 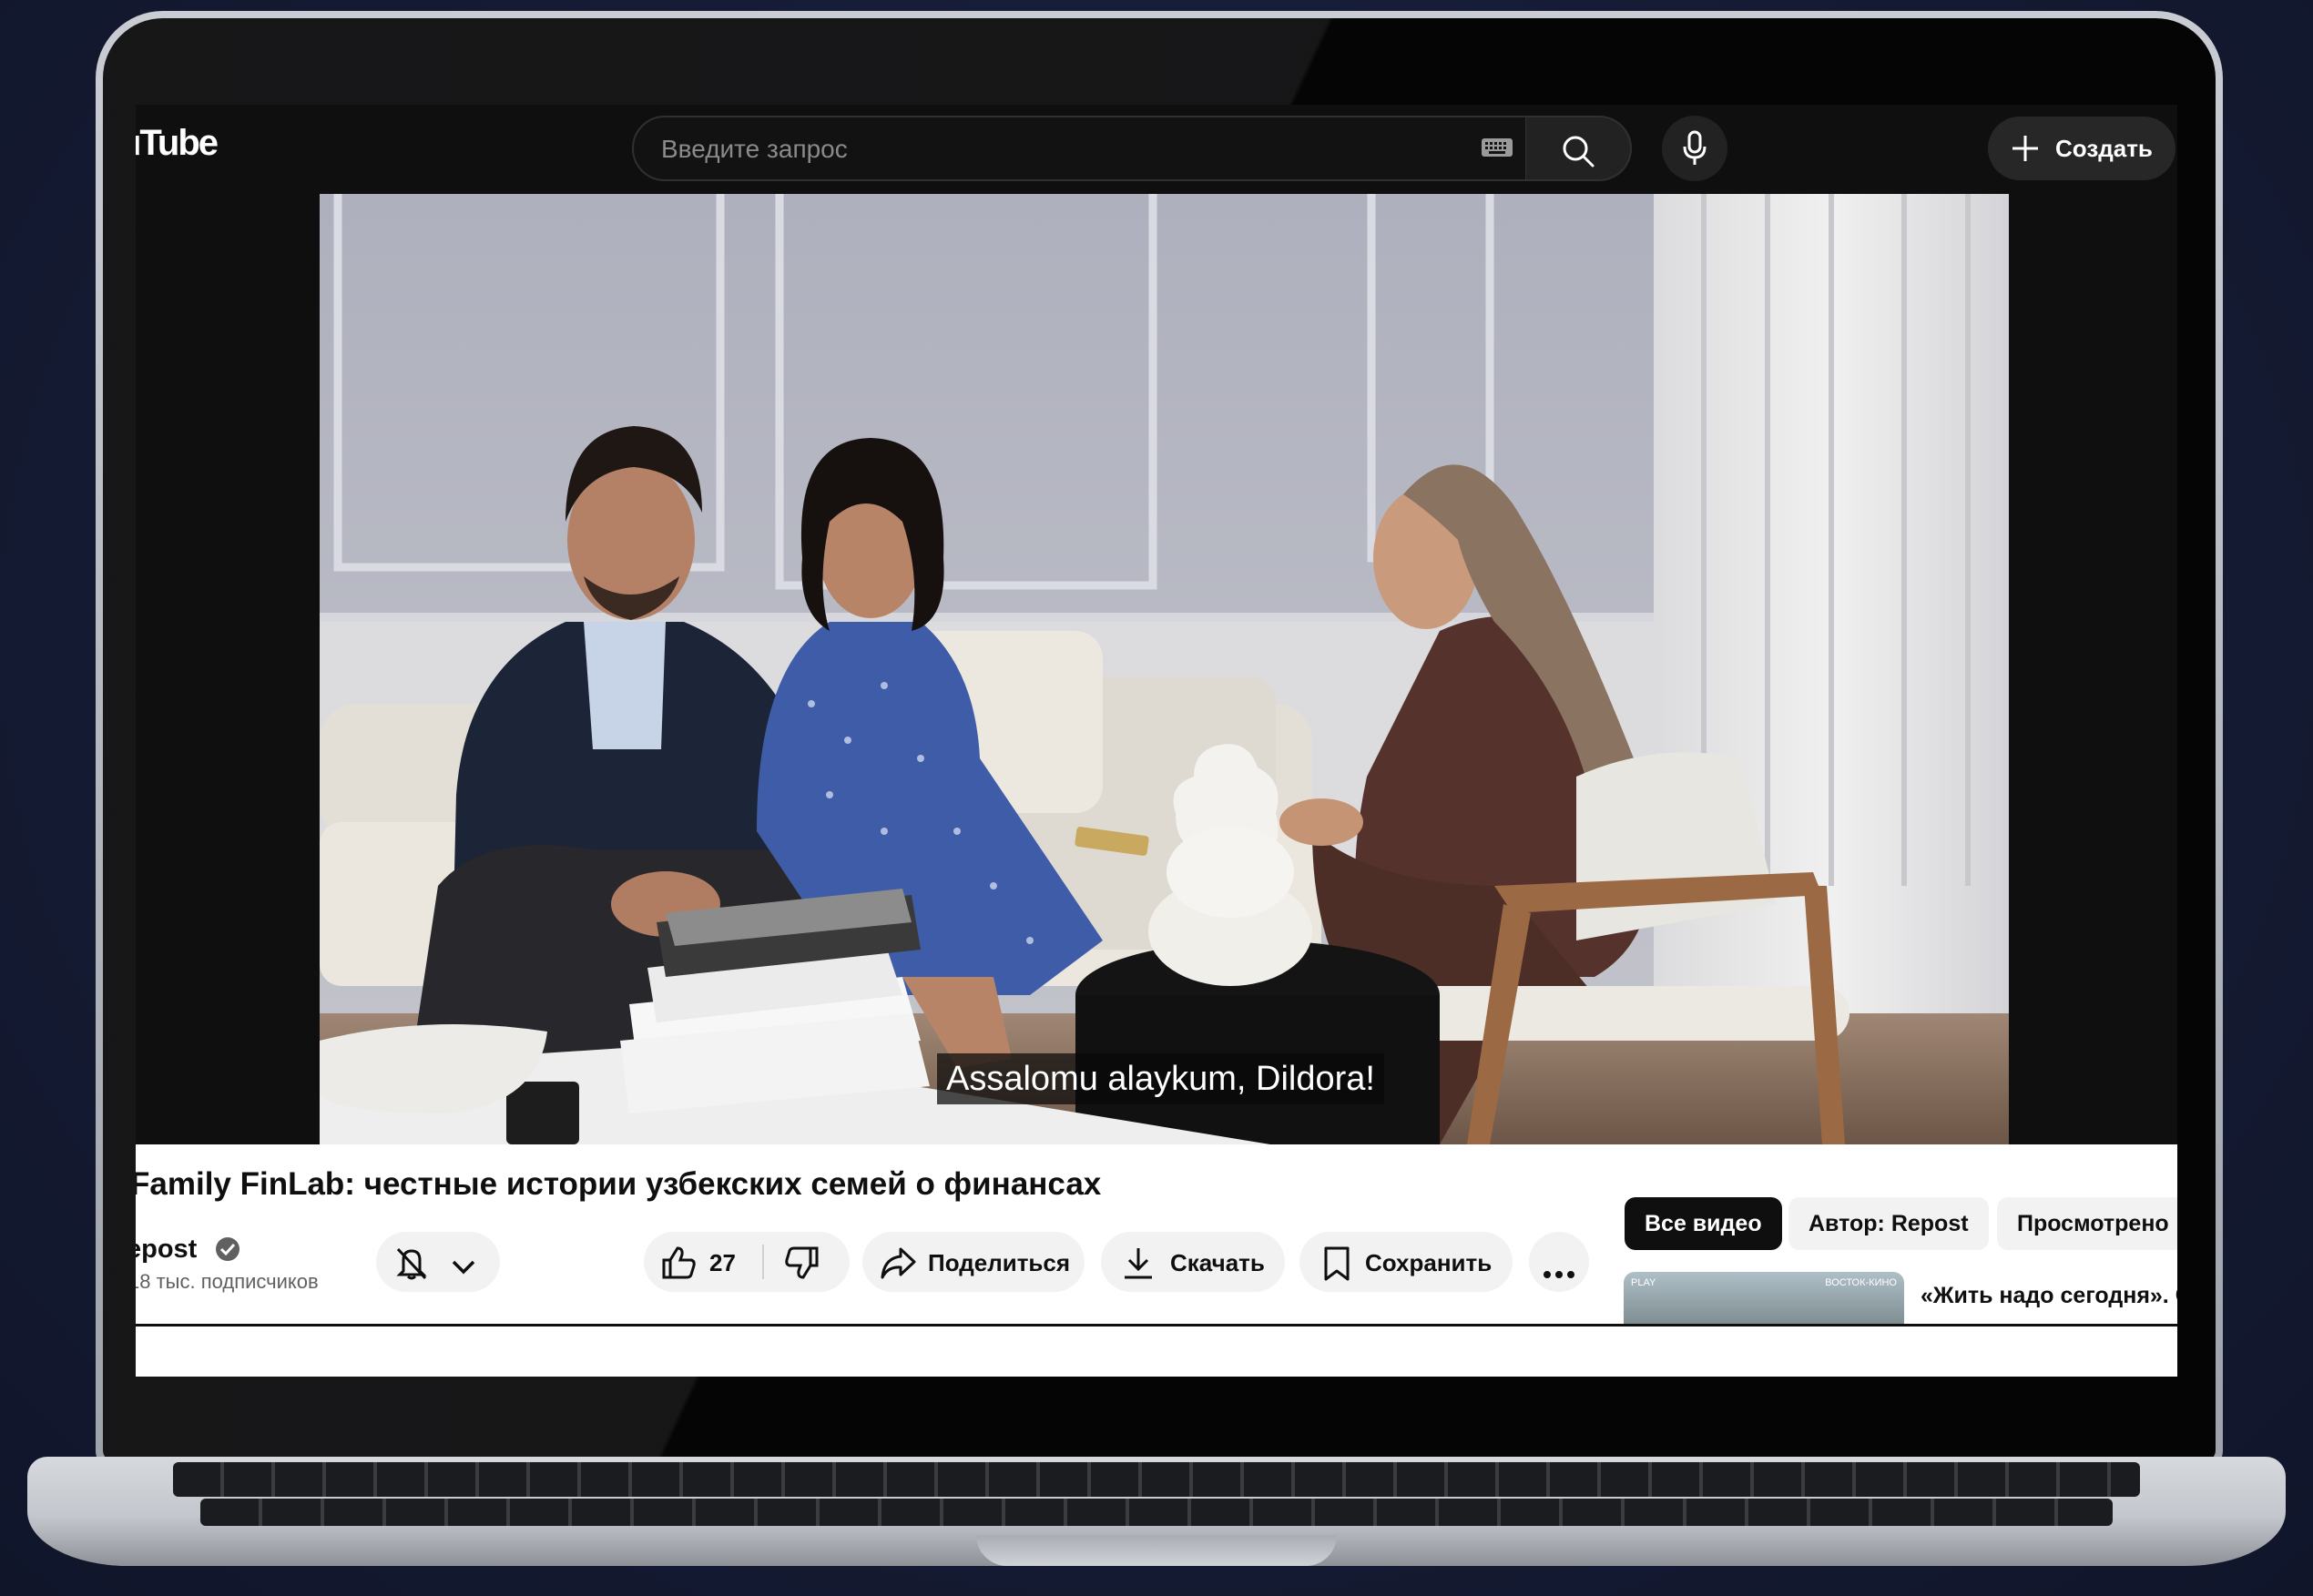 What do you see at coordinates (1139, 1265) in the screenshot?
I see `download-icon` at bounding box center [1139, 1265].